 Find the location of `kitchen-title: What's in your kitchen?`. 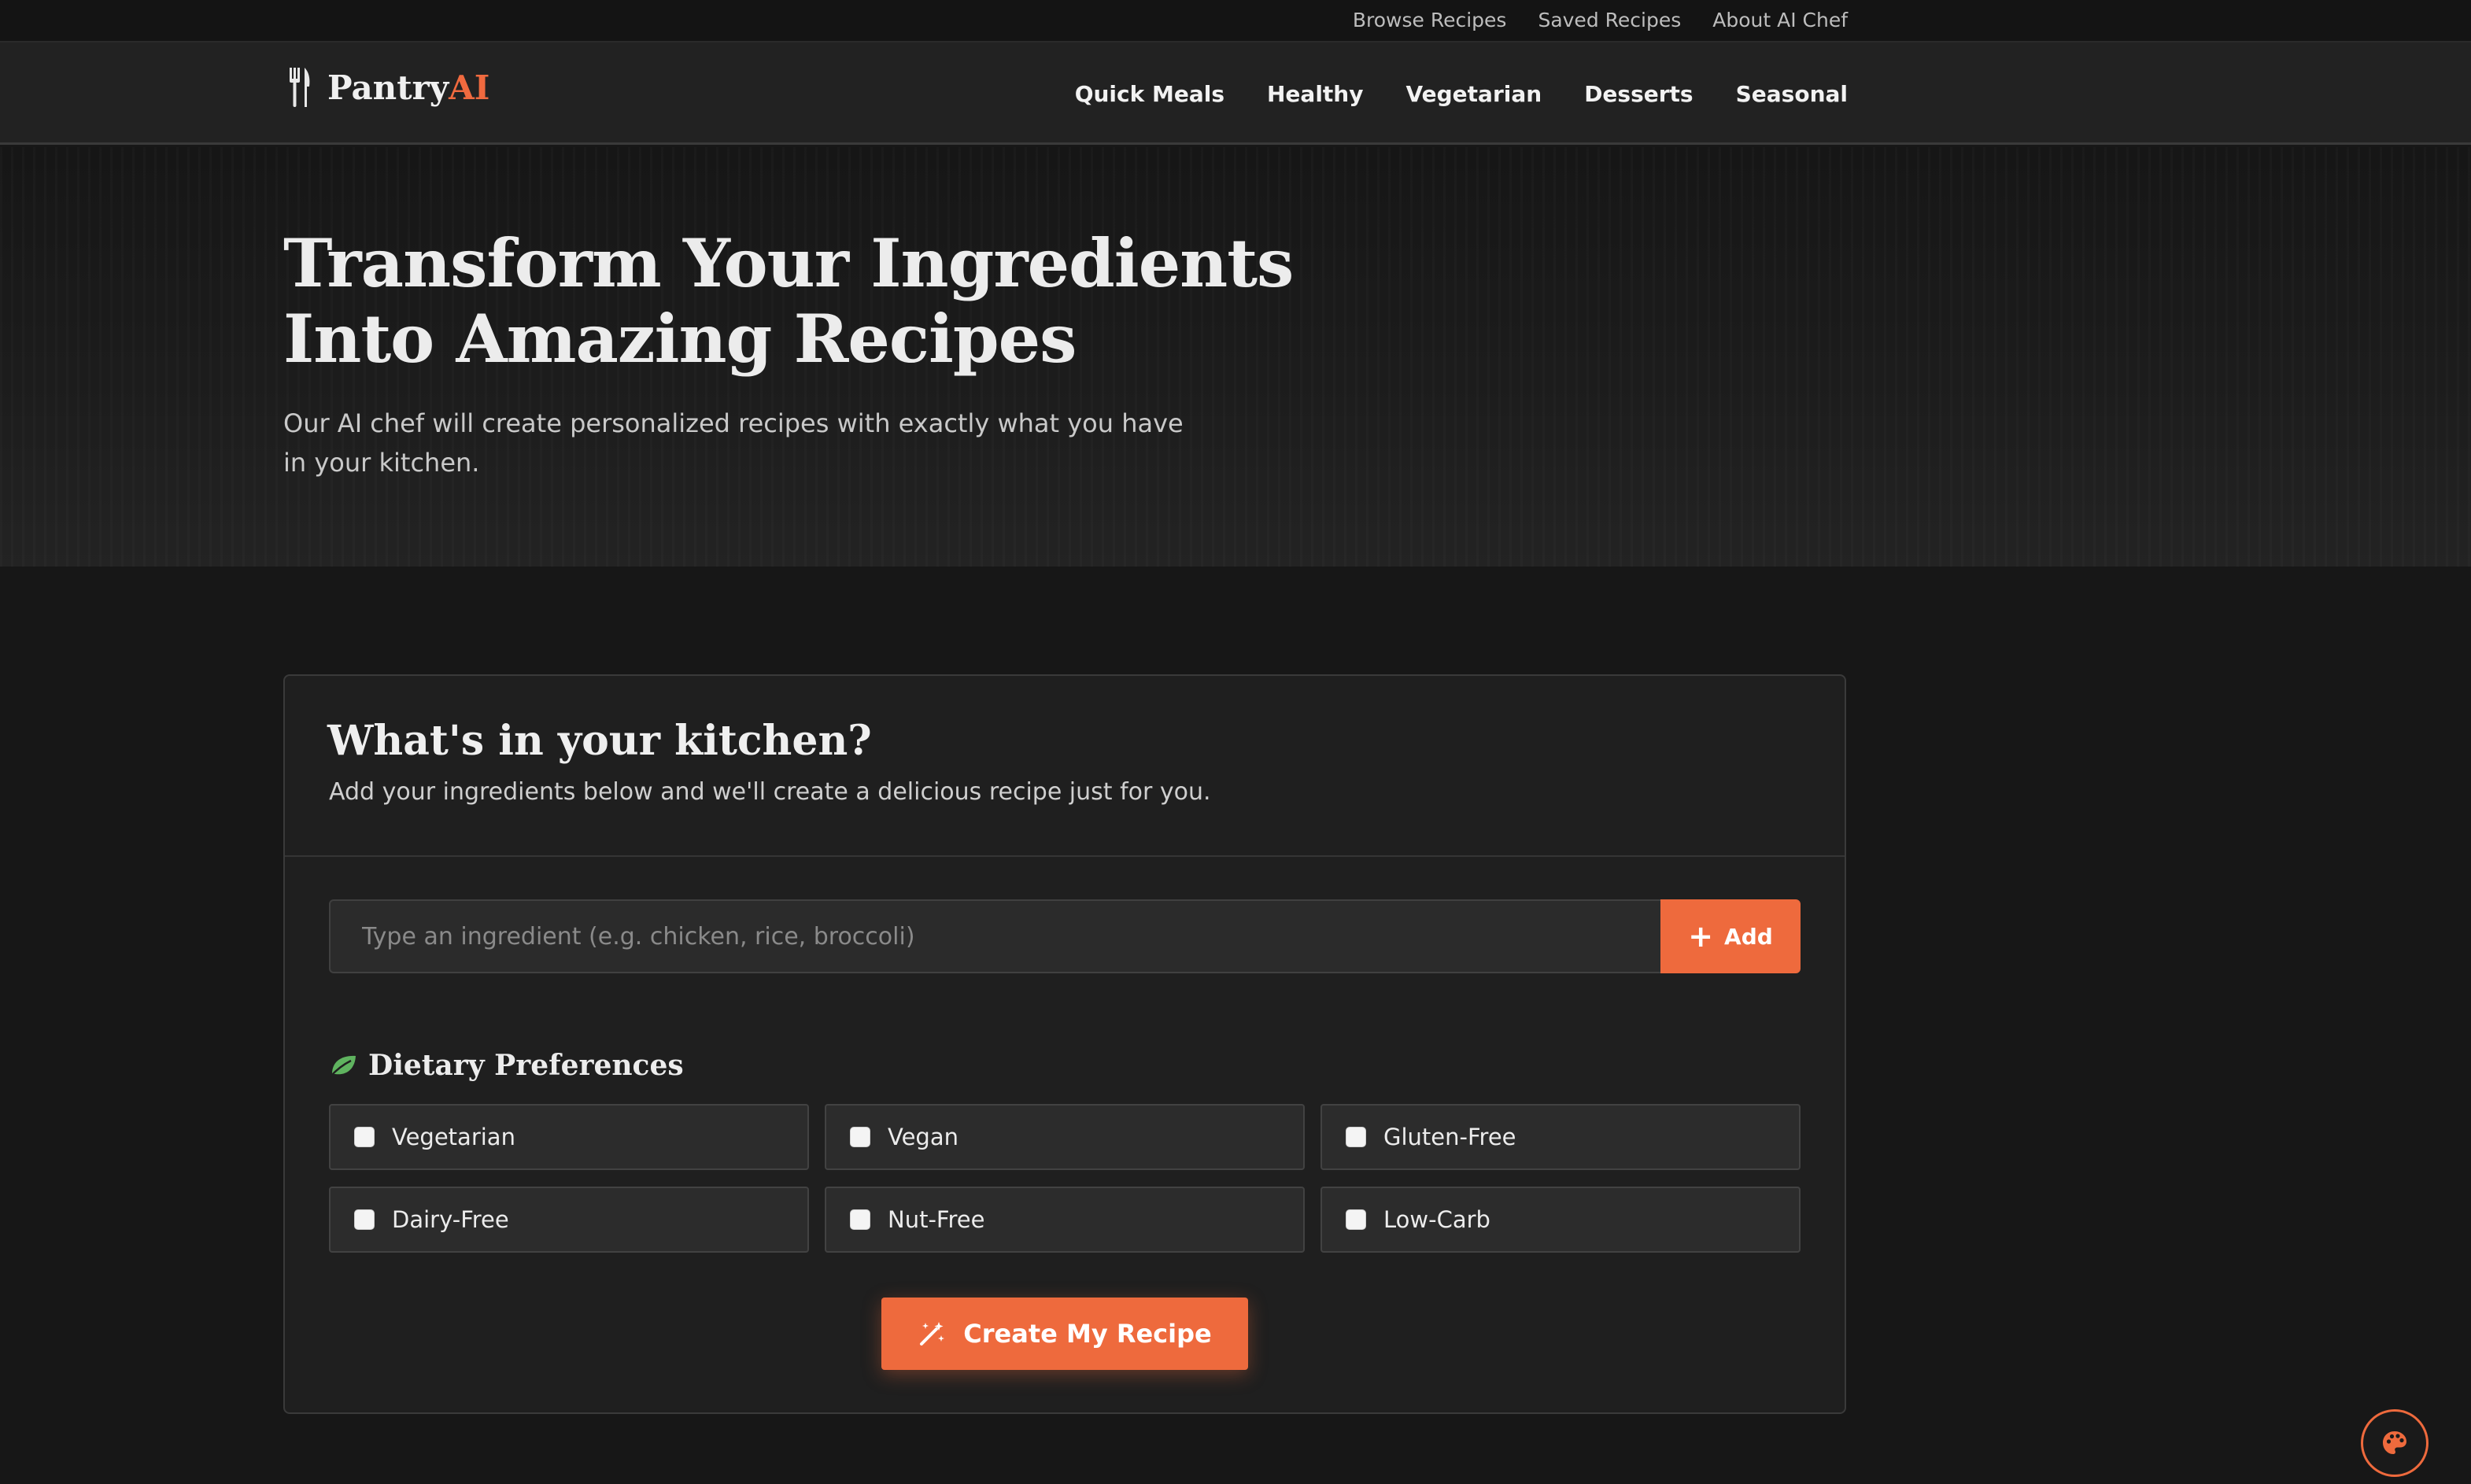

kitchen-title: What's in your kitchen? is located at coordinates (599, 741).